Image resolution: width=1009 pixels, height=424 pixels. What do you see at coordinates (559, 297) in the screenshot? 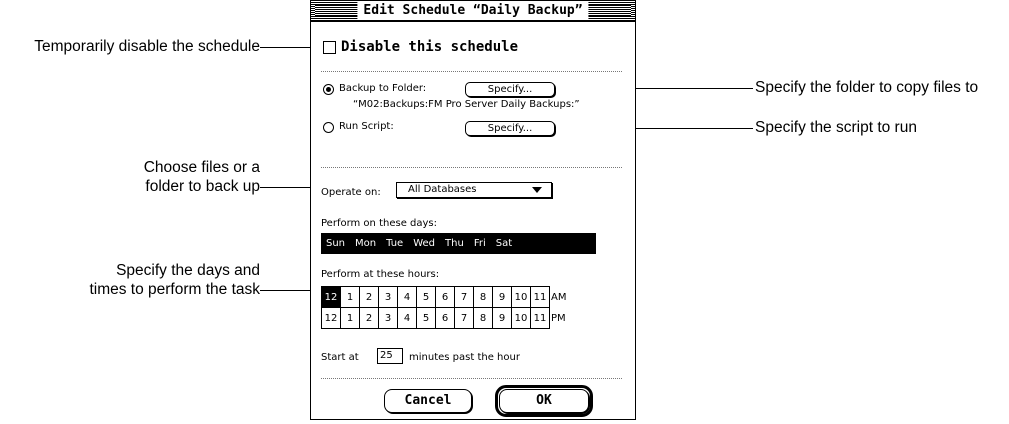
I see `am-label: AM` at bounding box center [559, 297].